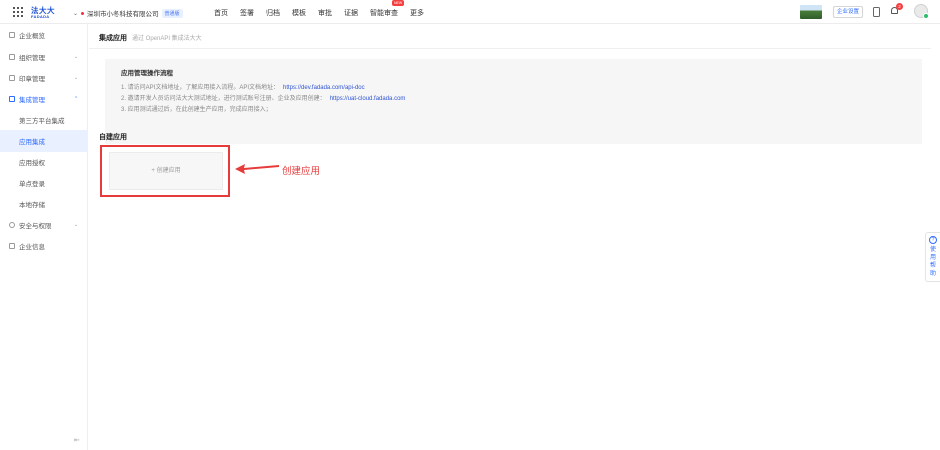 Image resolution: width=940 pixels, height=450 pixels. I want to click on divider, so click(510, 48).